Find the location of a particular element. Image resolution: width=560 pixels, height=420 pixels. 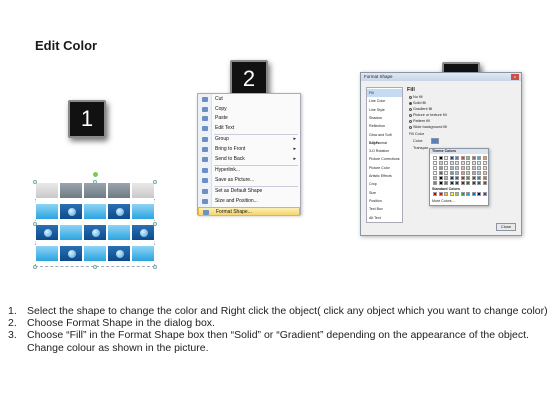

menu-item-paste: Paste is located at coordinates (249, 118).